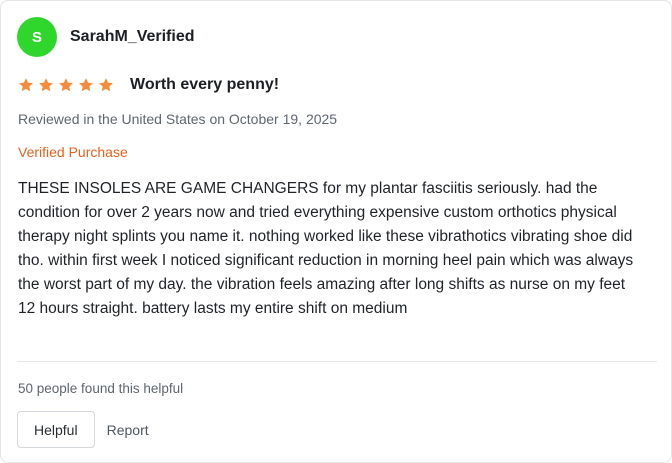 Image resolution: width=672 pixels, height=463 pixels. What do you see at coordinates (132, 36) in the screenshot?
I see `reviewer-name: SarahM_Verified` at bounding box center [132, 36].